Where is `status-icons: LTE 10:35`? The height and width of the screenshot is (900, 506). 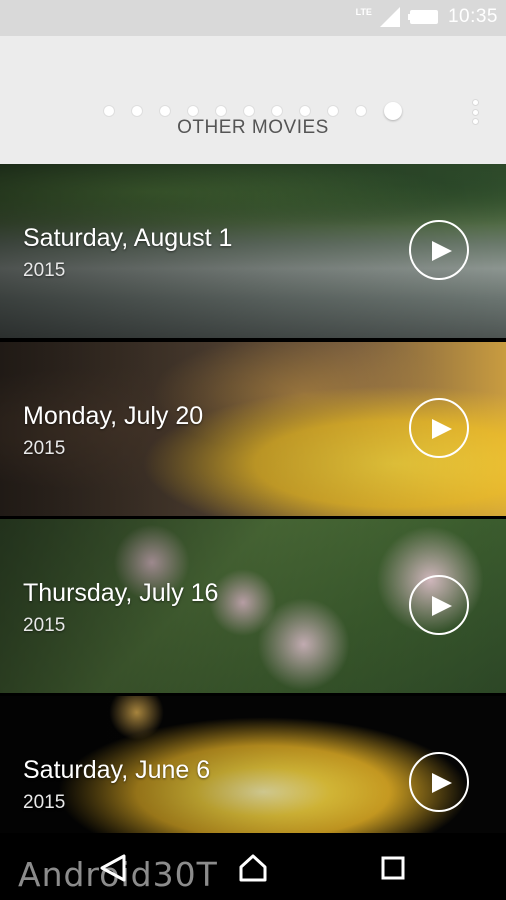 status-icons: LTE 10:35 is located at coordinates (427, 17).